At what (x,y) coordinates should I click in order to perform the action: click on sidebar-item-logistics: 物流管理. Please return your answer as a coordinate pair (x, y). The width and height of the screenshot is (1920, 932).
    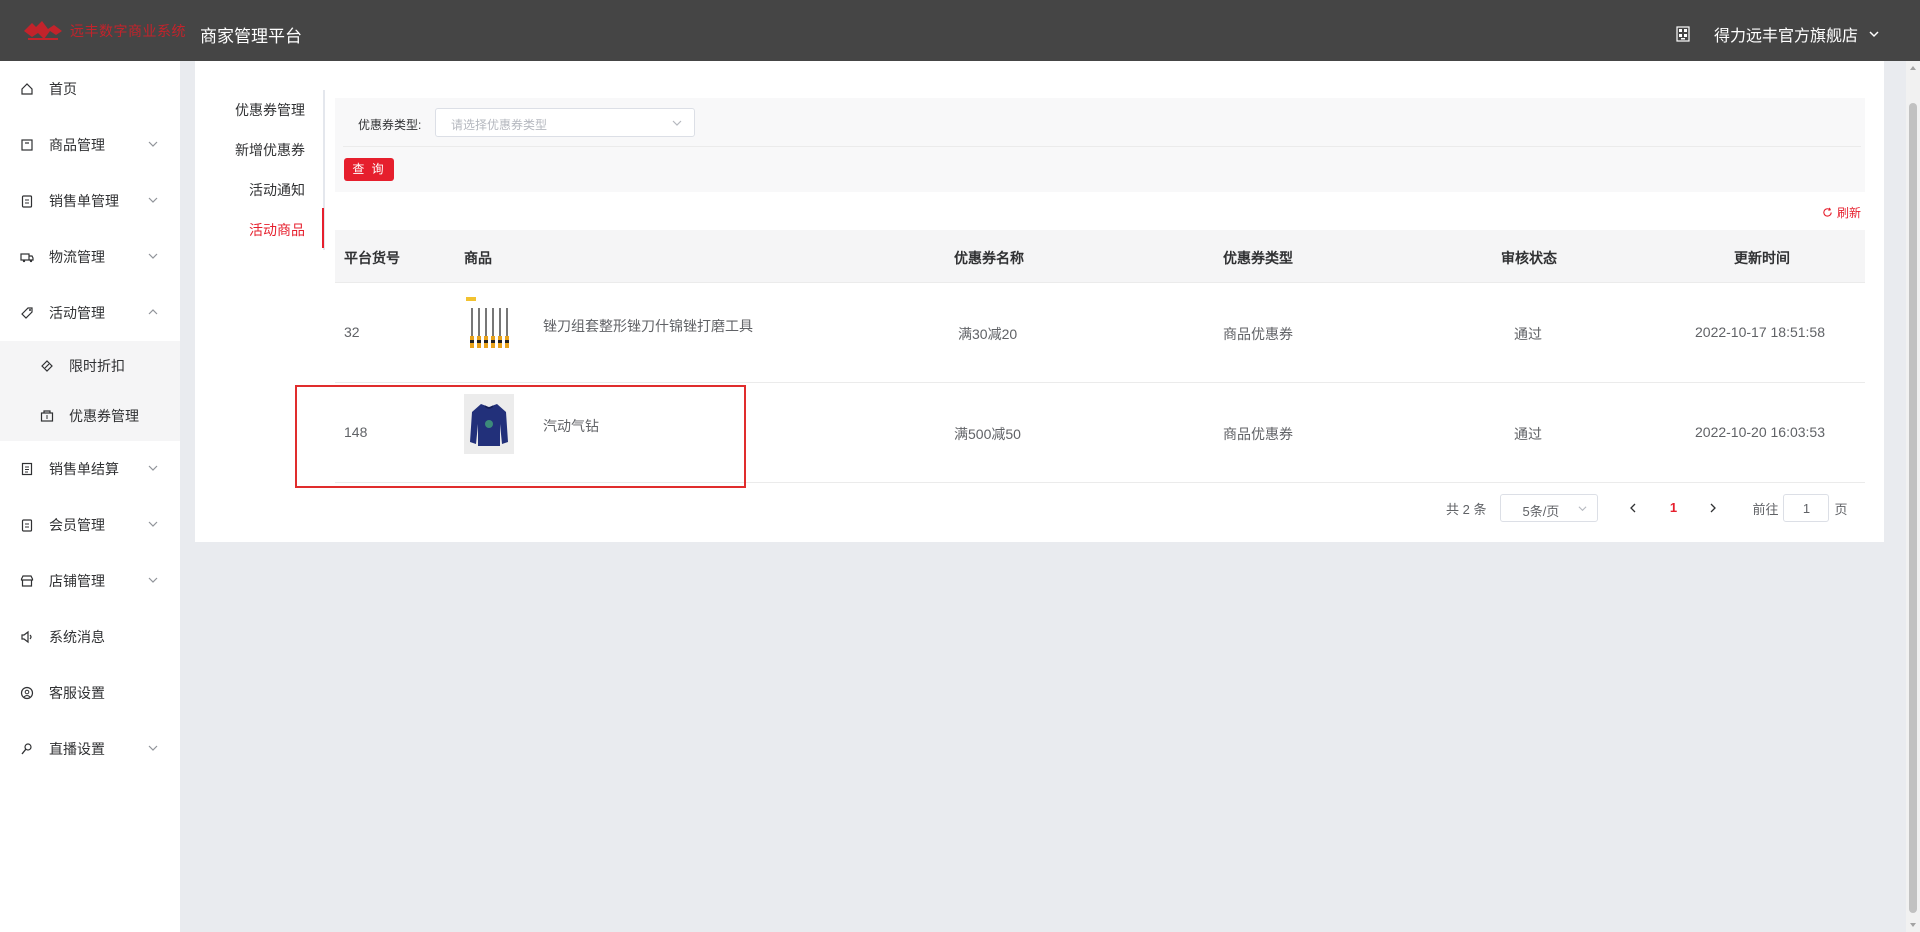
    Looking at the image, I should click on (90, 257).